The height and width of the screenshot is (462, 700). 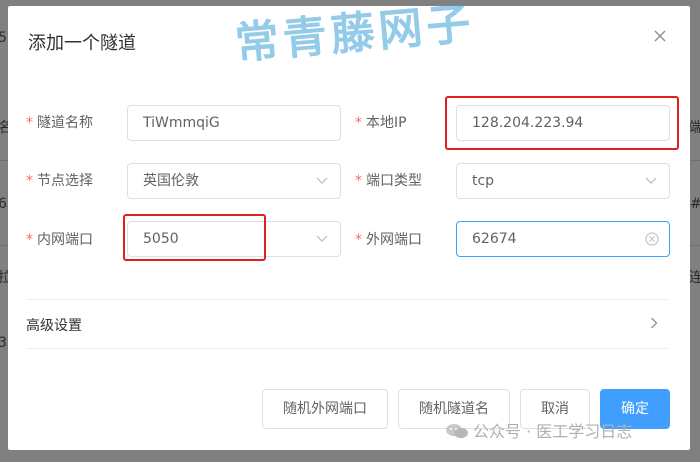 I want to click on tunnel-name-input: TiWmmqiG, so click(x=234, y=123).